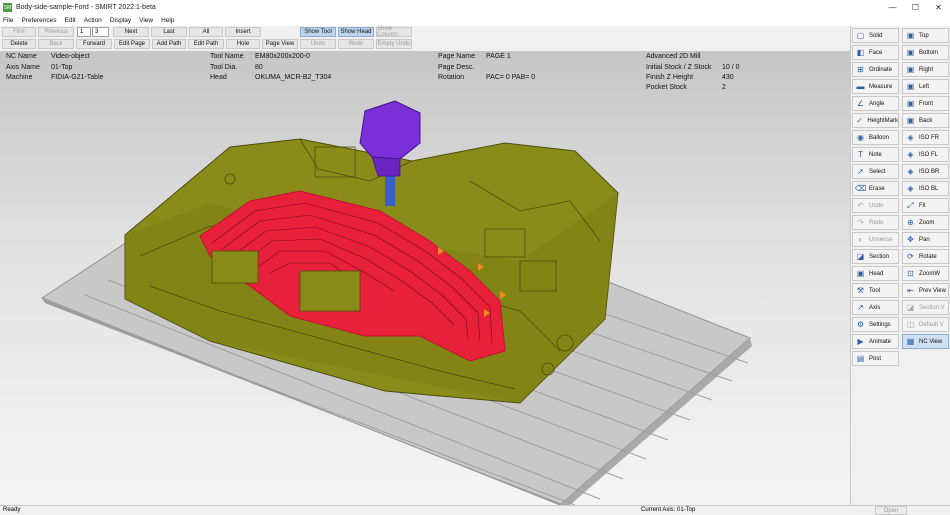 This screenshot has width=950, height=515. I want to click on undo-button: Undo, so click(318, 44).